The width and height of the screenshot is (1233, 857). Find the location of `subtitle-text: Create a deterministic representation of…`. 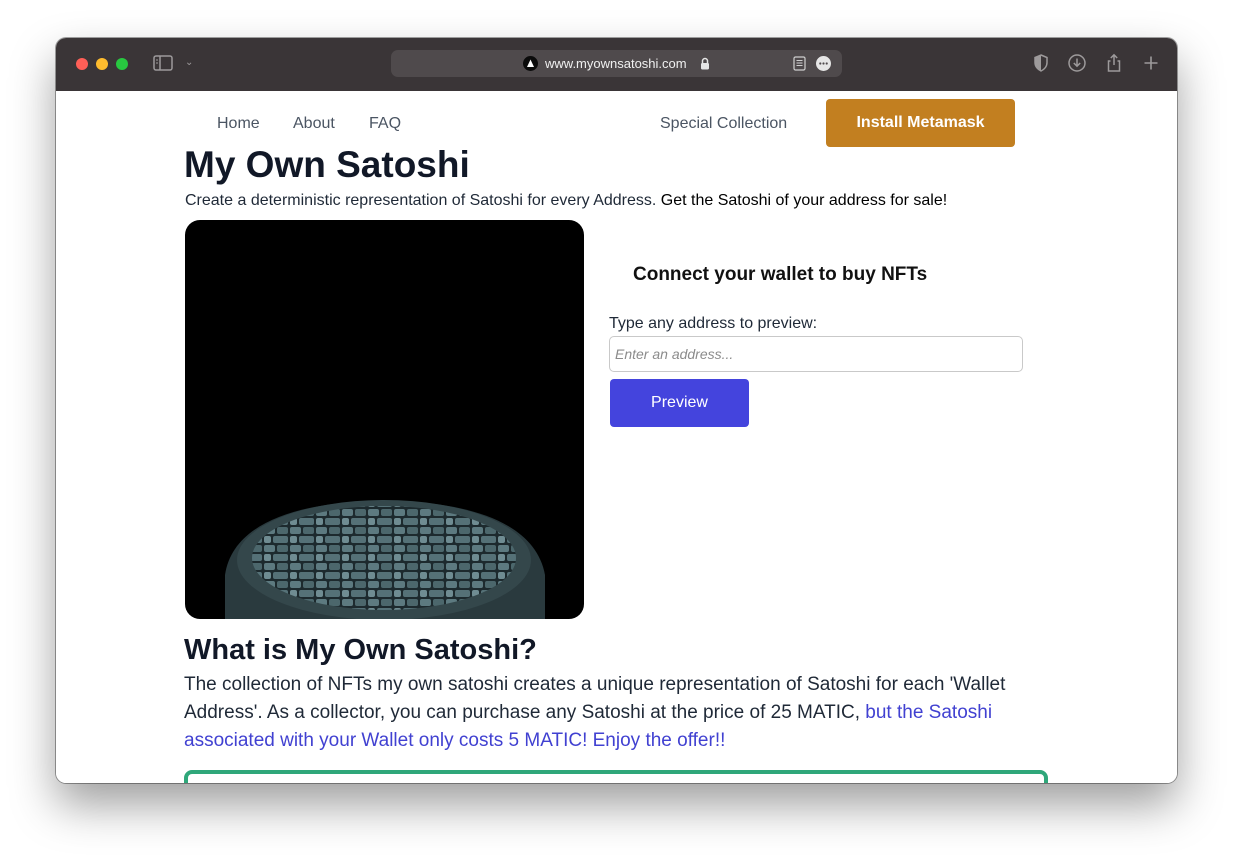

subtitle-text: Create a deterministic representation of… is located at coordinates (423, 200).